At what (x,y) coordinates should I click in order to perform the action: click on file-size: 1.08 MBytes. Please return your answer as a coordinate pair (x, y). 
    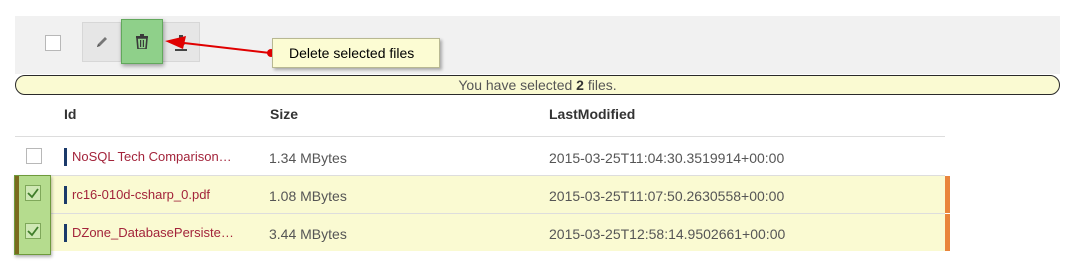
    Looking at the image, I should click on (308, 196).